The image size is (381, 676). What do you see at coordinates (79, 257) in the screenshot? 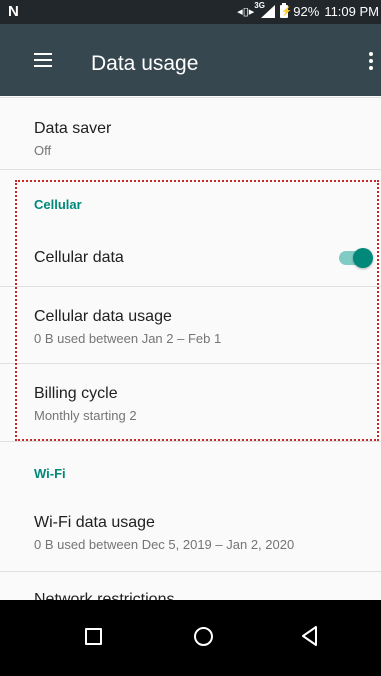
I see `cellular-data-title: Cellular data` at bounding box center [79, 257].